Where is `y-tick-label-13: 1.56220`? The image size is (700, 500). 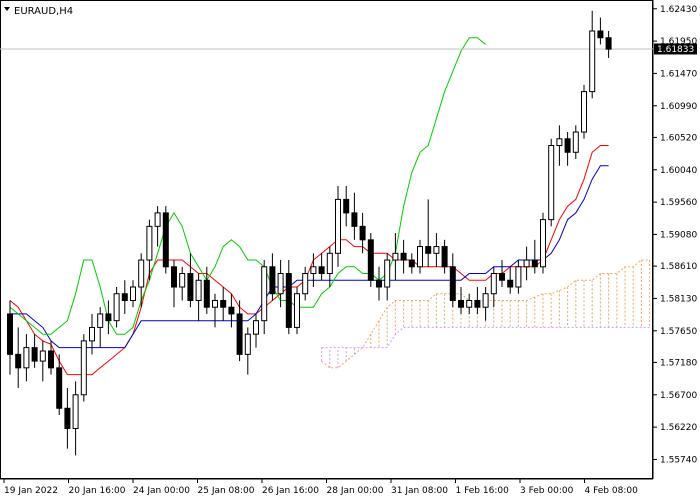 y-tick-label-13: 1.56220 is located at coordinates (678, 428).